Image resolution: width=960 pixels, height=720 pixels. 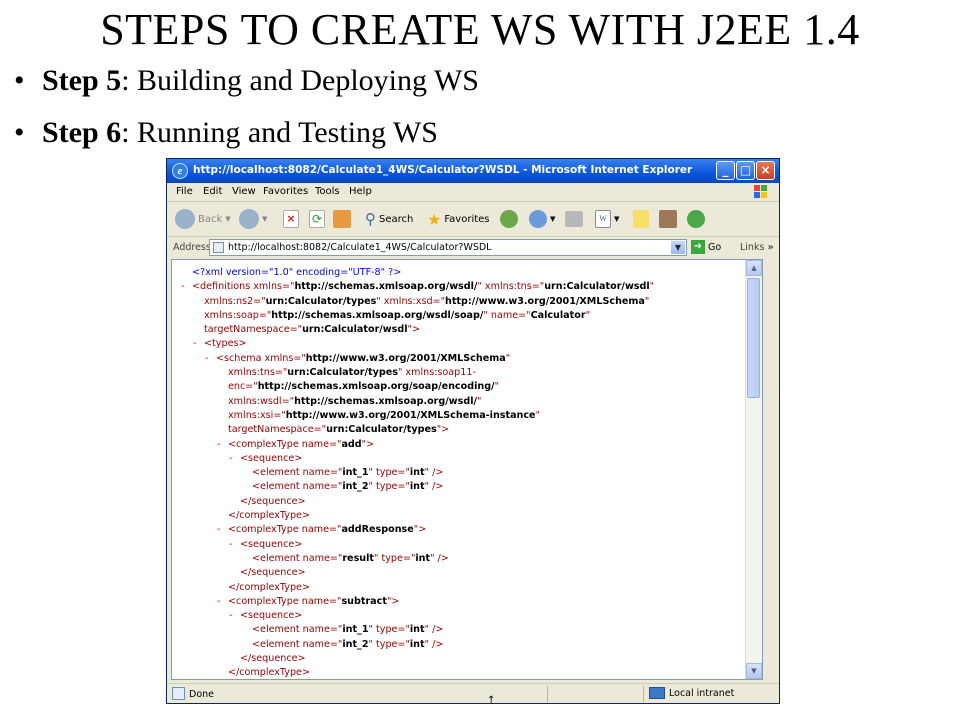 I want to click on minimize-button: _, so click(x=725, y=170).